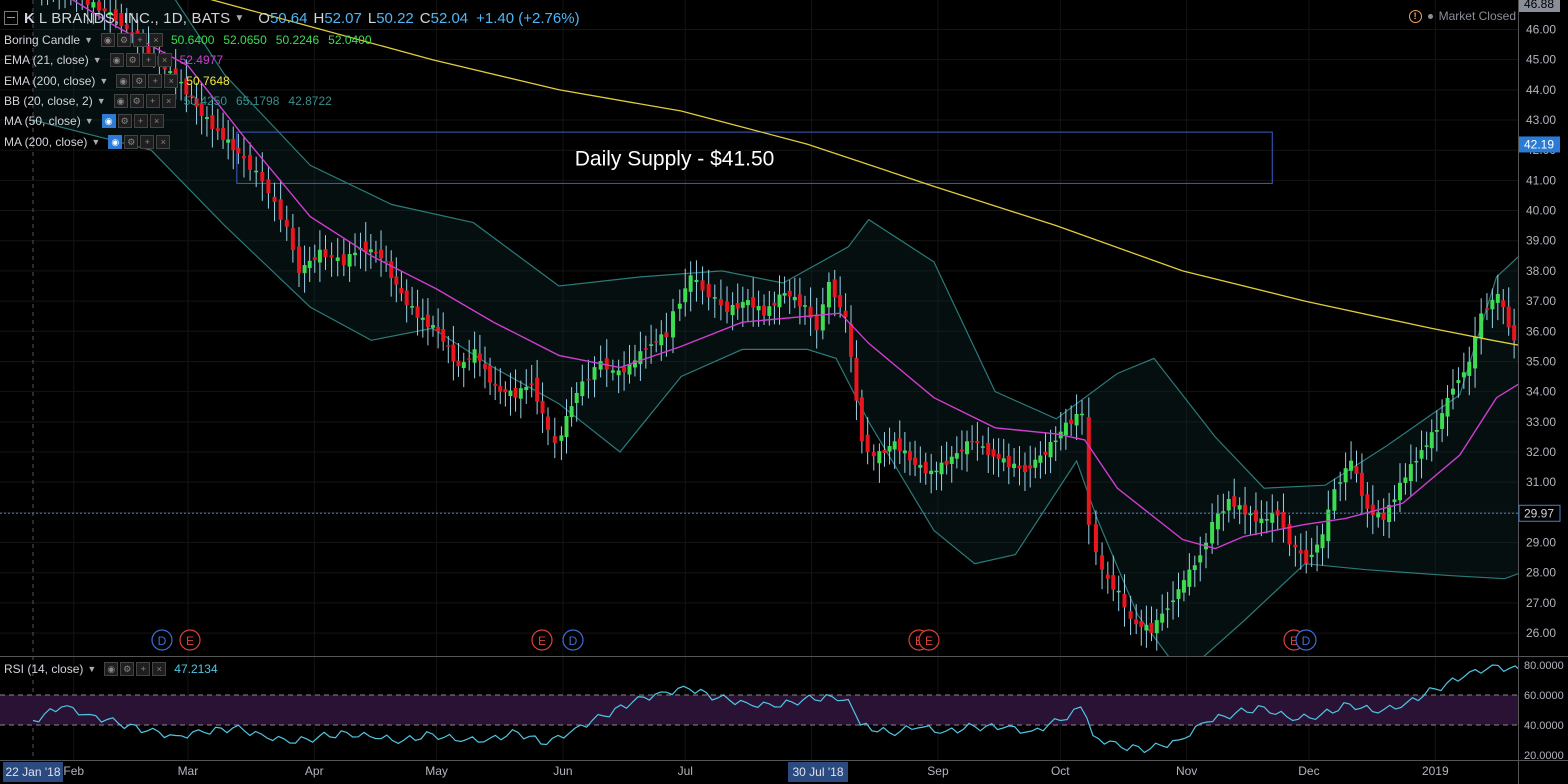 This screenshot has height=784, width=1568. I want to click on rsi-tick-label: 20.0000, so click(1544, 756).